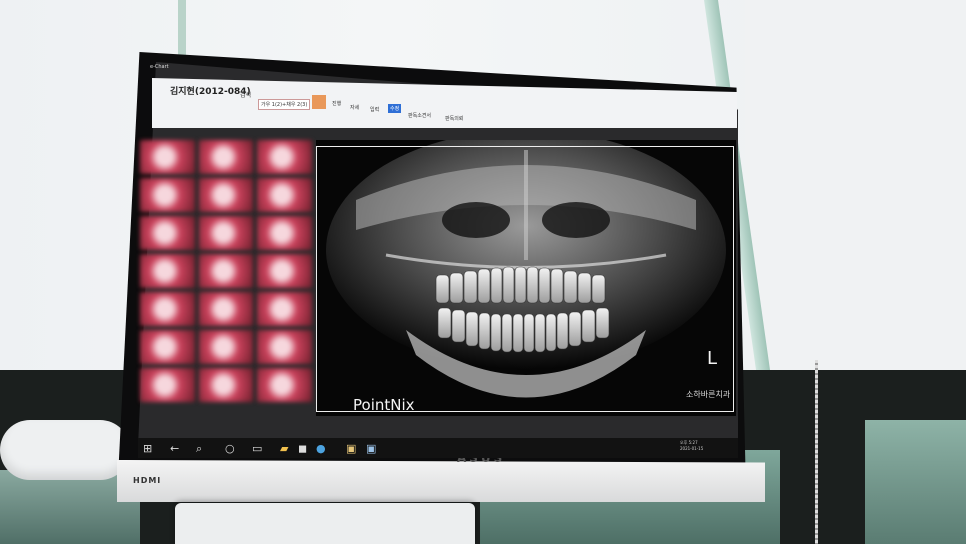 The image size is (966, 544). Describe the element at coordinates (336, 103) in the screenshot. I see `tool-button: 진행` at that location.